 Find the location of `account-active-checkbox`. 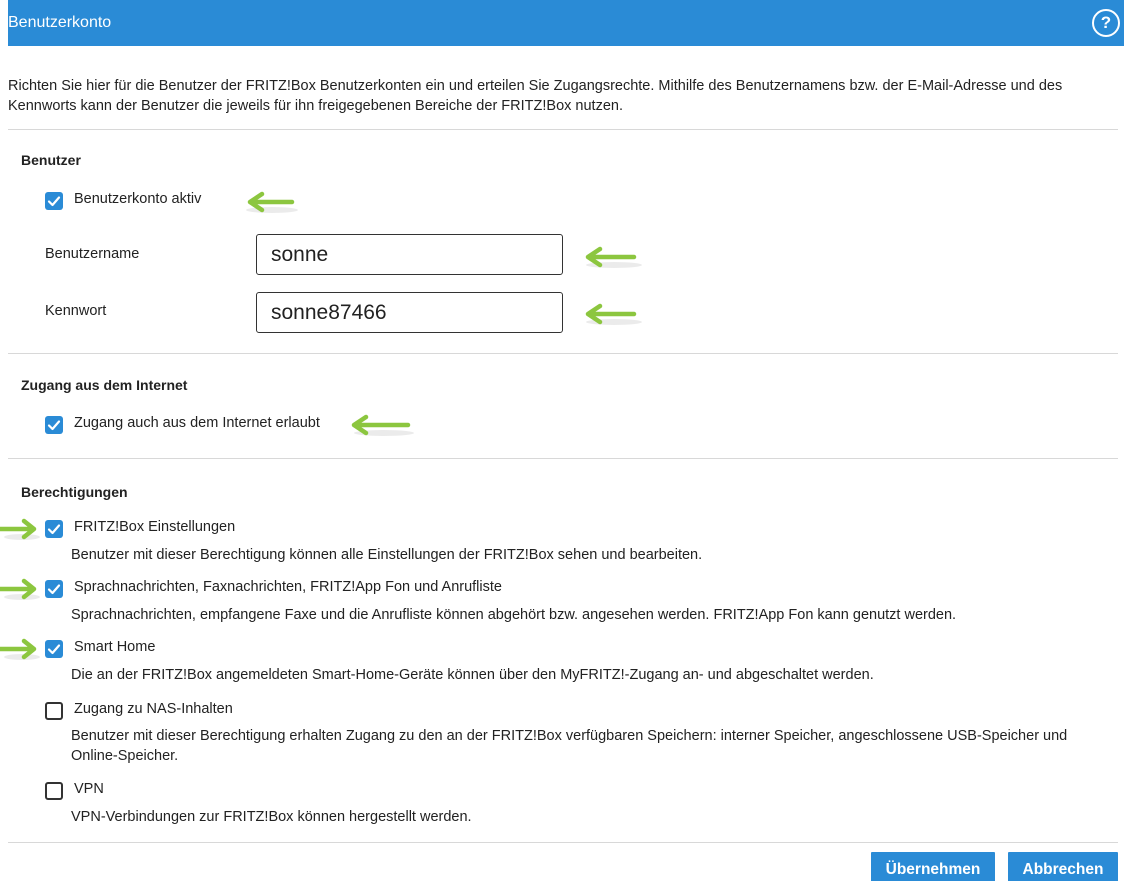

account-active-checkbox is located at coordinates (54, 201).